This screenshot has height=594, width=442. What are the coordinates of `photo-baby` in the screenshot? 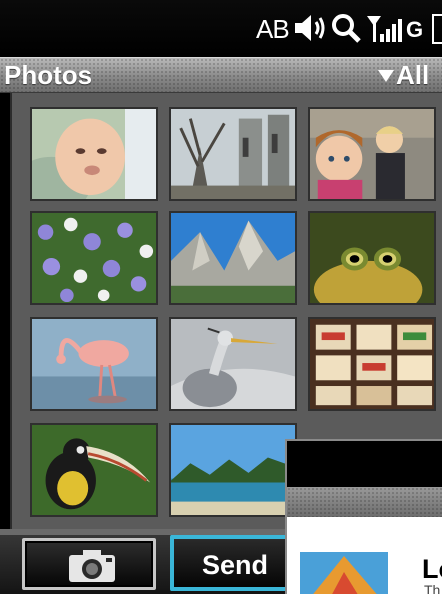 It's located at (94, 154).